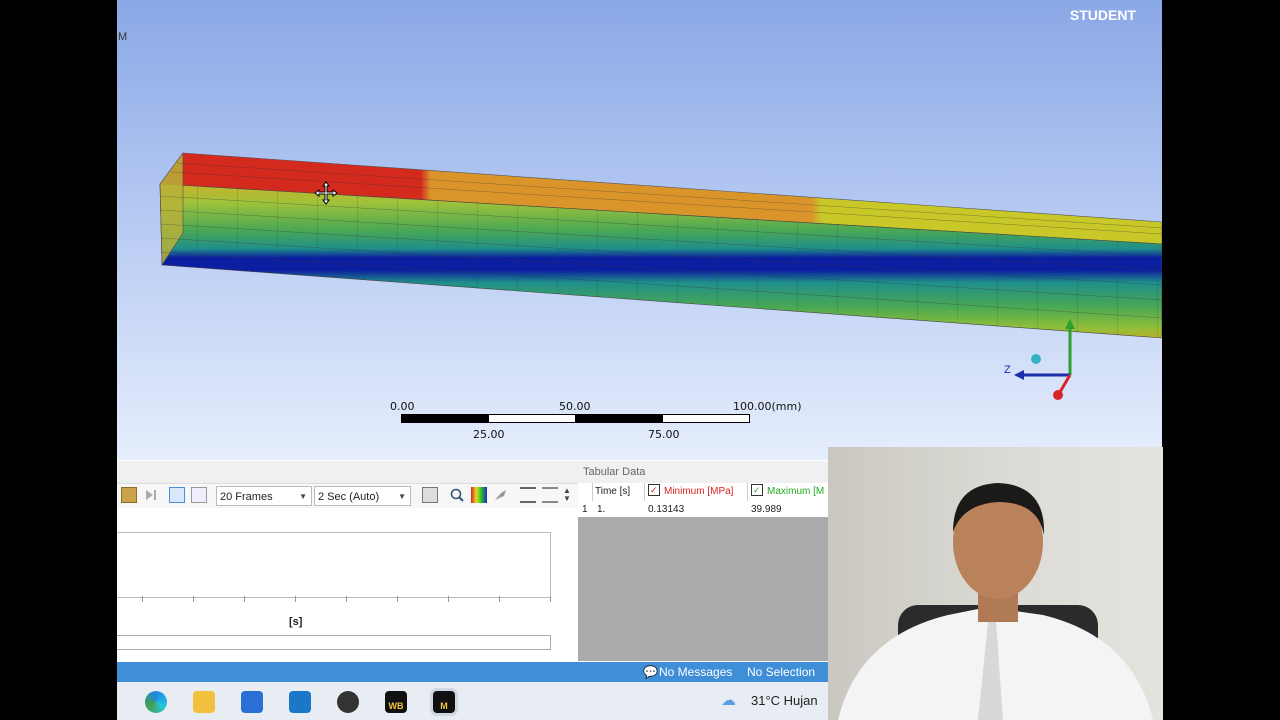 The width and height of the screenshot is (1280, 720). Describe the element at coordinates (664, 434) in the screenshot. I see `scale-label-75: 75.00` at that location.